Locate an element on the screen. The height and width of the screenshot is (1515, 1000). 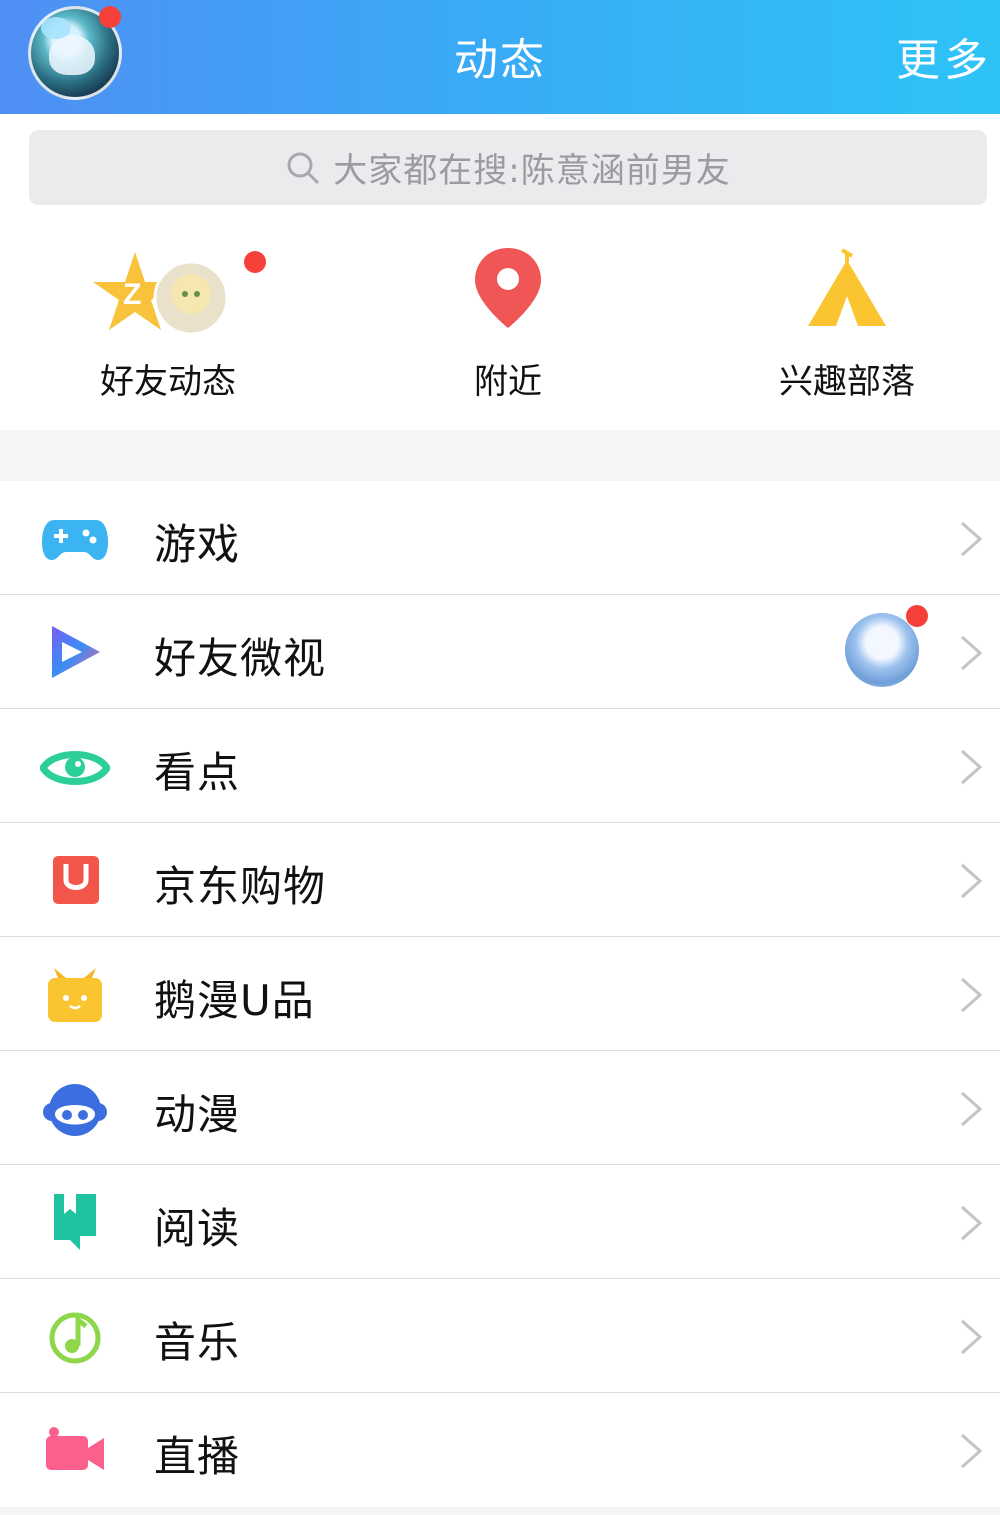
list-item-eman-upin: 鹅漫U品 is located at coordinates (500, 994).